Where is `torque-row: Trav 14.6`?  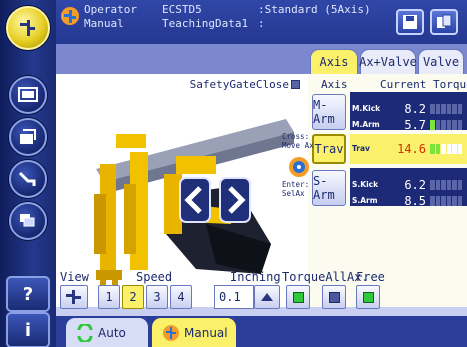 torque-row: Trav 14.6 is located at coordinates (387, 149).